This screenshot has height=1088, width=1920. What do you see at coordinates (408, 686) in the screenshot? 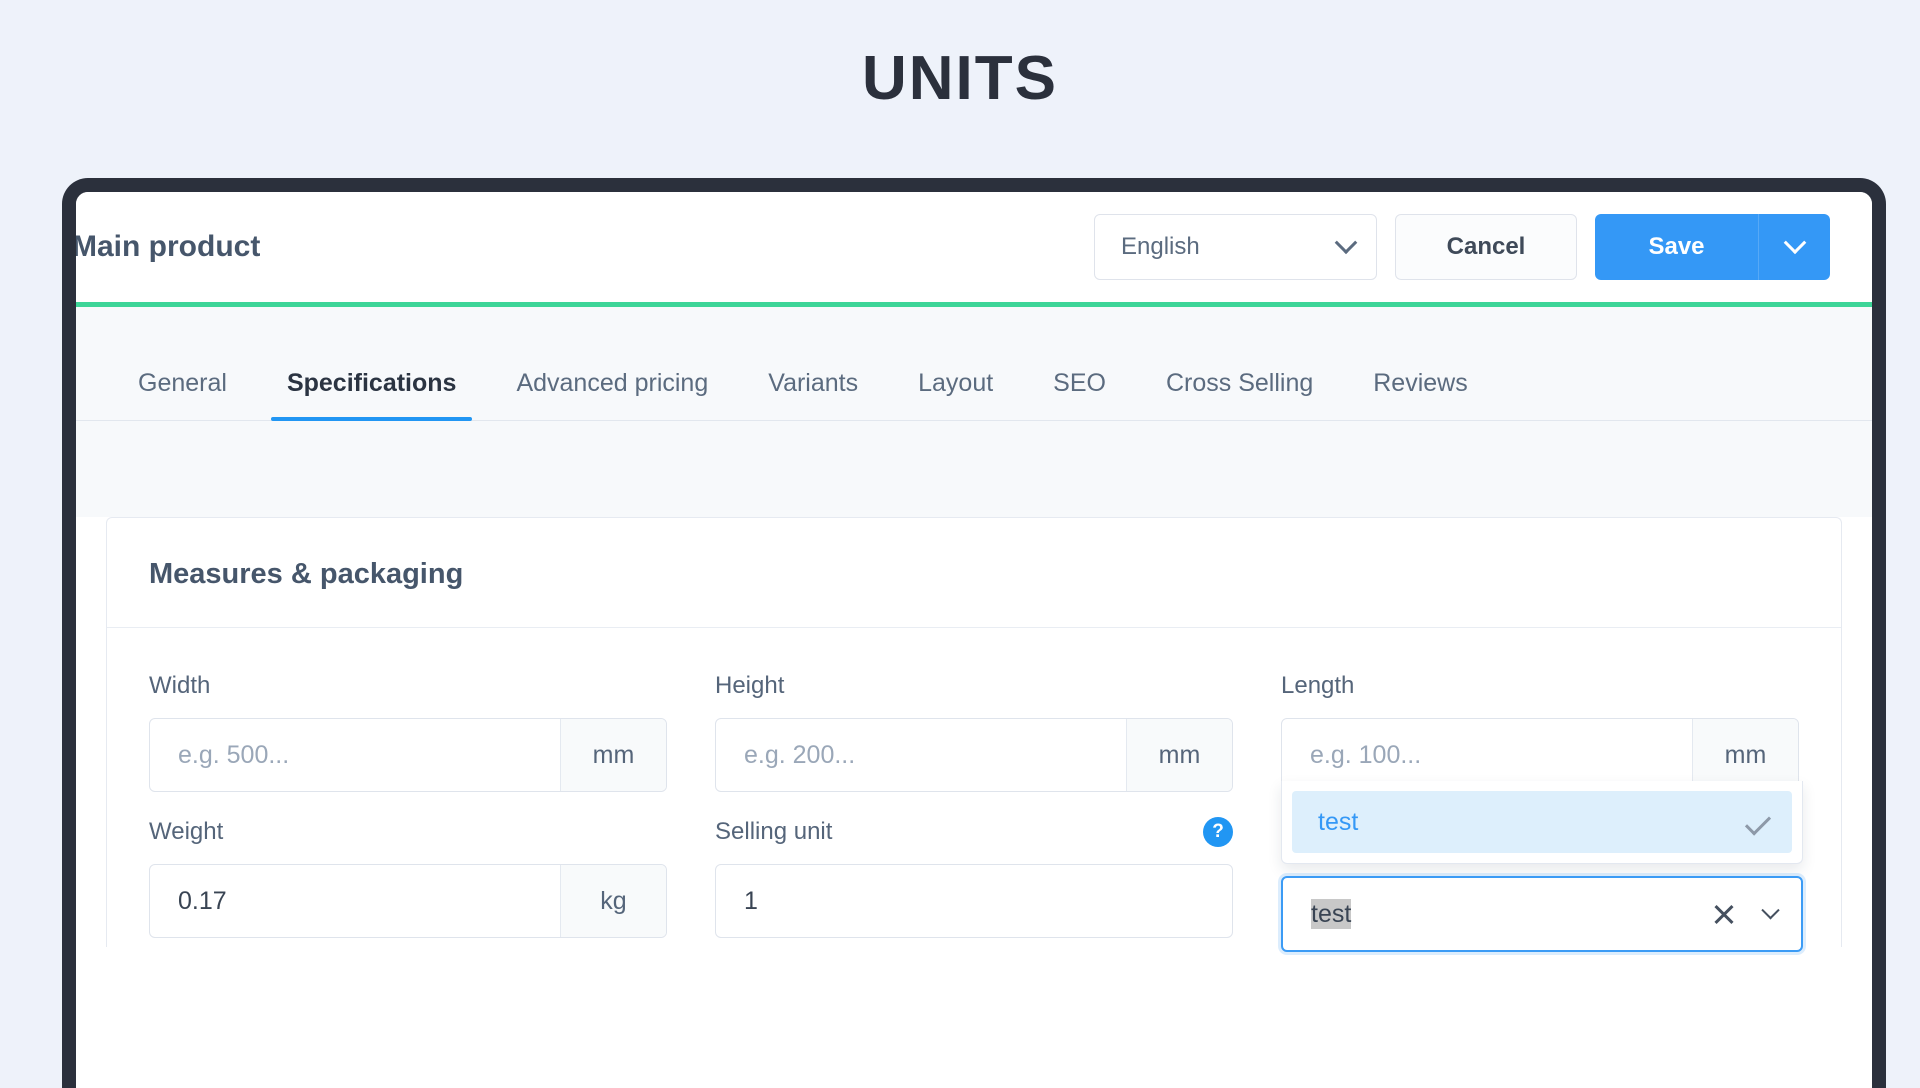
I see `field-width-label-row: Width` at bounding box center [408, 686].